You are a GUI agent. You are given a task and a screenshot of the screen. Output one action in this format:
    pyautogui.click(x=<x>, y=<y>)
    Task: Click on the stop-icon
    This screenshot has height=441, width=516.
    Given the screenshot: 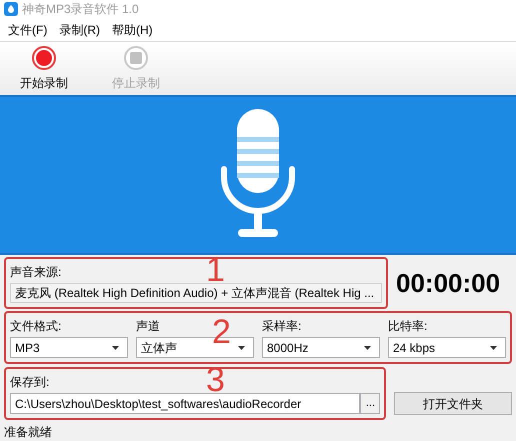 What is the action you would take?
    pyautogui.click(x=136, y=58)
    